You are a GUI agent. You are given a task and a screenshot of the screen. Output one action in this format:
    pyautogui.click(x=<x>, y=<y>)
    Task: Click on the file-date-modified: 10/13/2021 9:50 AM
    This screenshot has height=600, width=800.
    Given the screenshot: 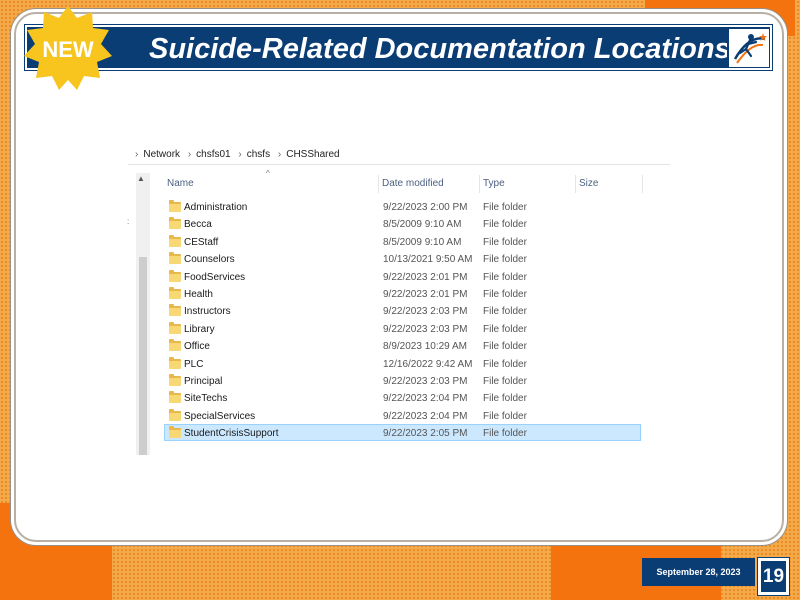 What is the action you would take?
    pyautogui.click(x=428, y=260)
    